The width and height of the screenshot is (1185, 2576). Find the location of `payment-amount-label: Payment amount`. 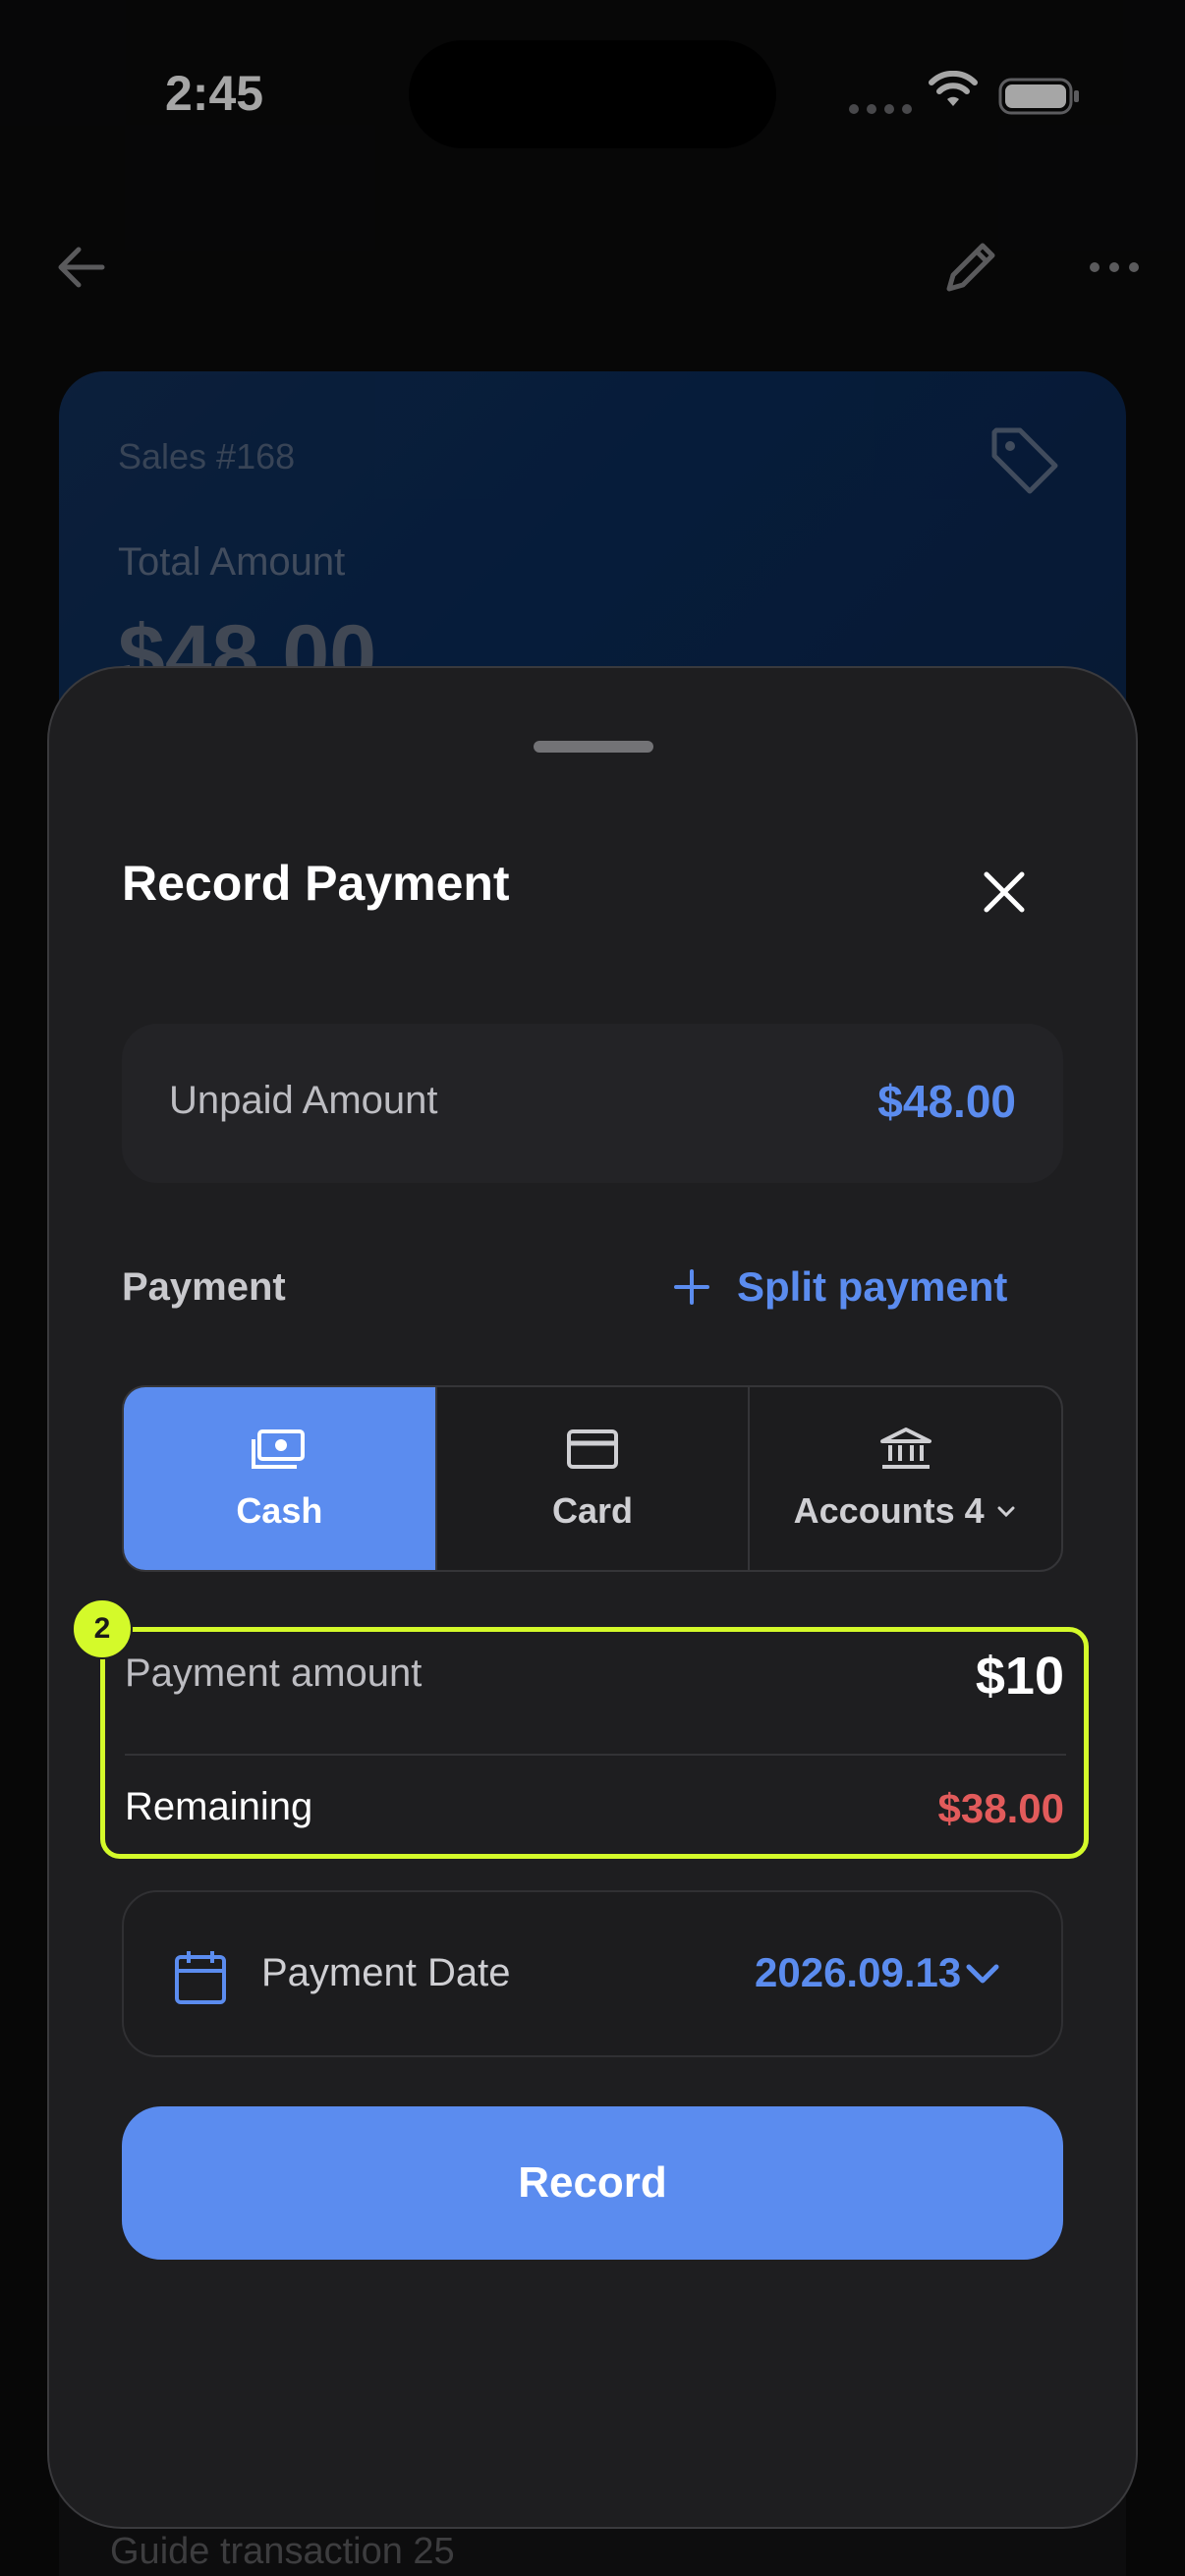

payment-amount-label: Payment amount is located at coordinates (274, 1673).